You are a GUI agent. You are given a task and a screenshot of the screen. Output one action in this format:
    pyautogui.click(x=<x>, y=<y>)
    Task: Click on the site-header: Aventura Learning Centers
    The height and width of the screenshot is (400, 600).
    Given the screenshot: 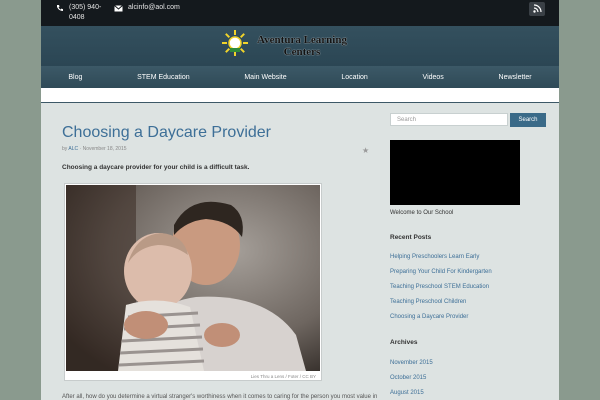 What is the action you would take?
    pyautogui.click(x=300, y=46)
    